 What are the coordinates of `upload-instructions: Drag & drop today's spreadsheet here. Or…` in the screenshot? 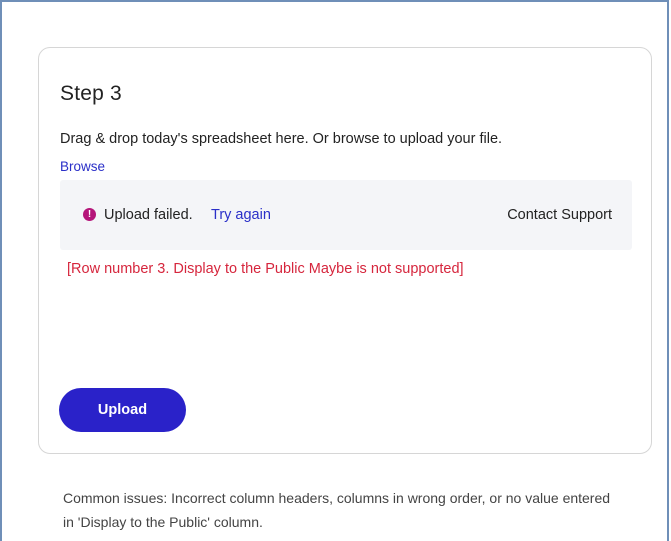 It's located at (281, 139).